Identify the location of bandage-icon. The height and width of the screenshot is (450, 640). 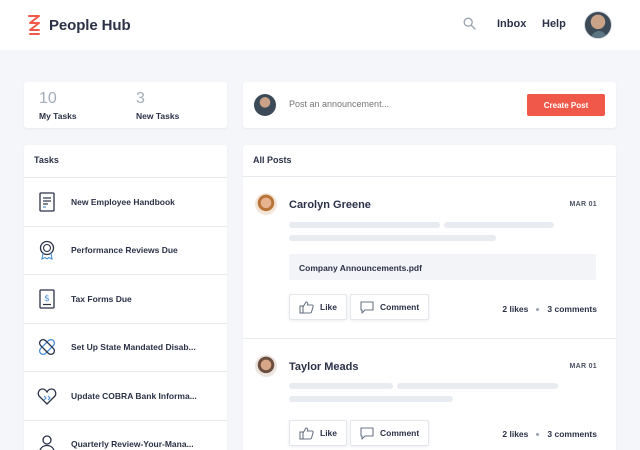
(47, 347).